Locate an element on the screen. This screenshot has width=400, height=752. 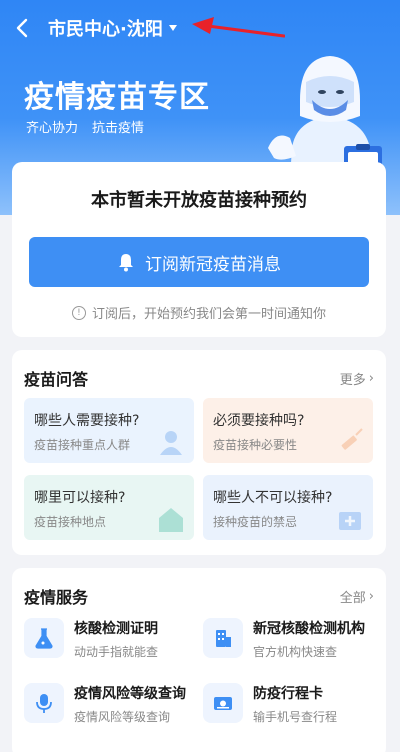
services-title: 疫情服务 is located at coordinates (56, 597).